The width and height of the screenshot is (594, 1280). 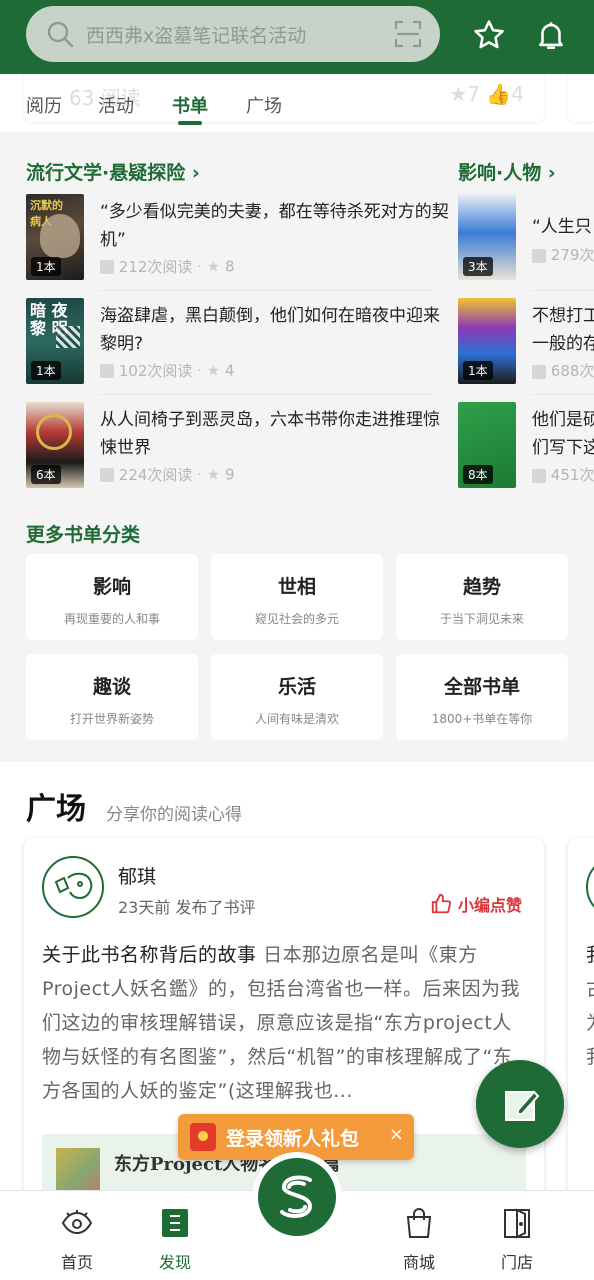 What do you see at coordinates (149, 955) in the screenshot?
I see `review-title: 关于此书名称背后的故事` at bounding box center [149, 955].